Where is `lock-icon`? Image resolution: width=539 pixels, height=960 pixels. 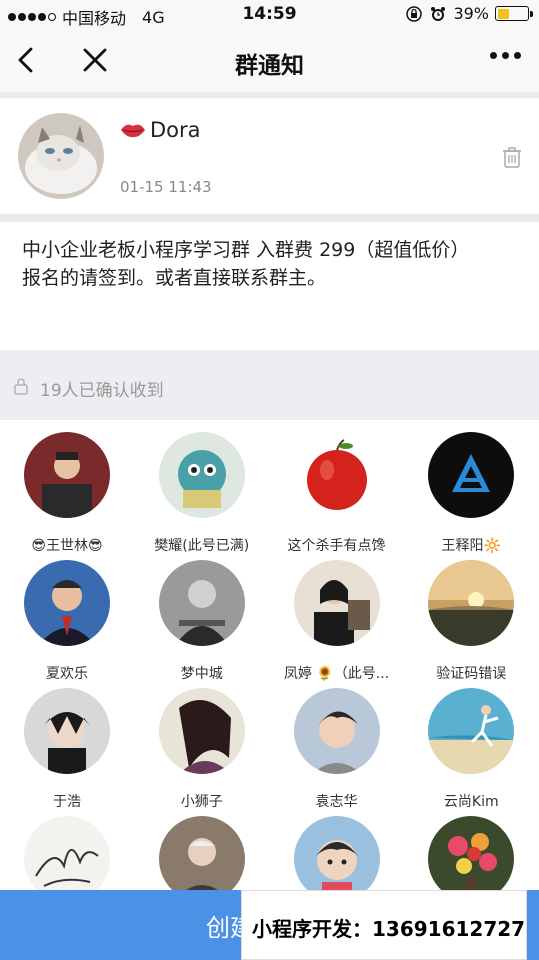 lock-icon is located at coordinates (21, 386).